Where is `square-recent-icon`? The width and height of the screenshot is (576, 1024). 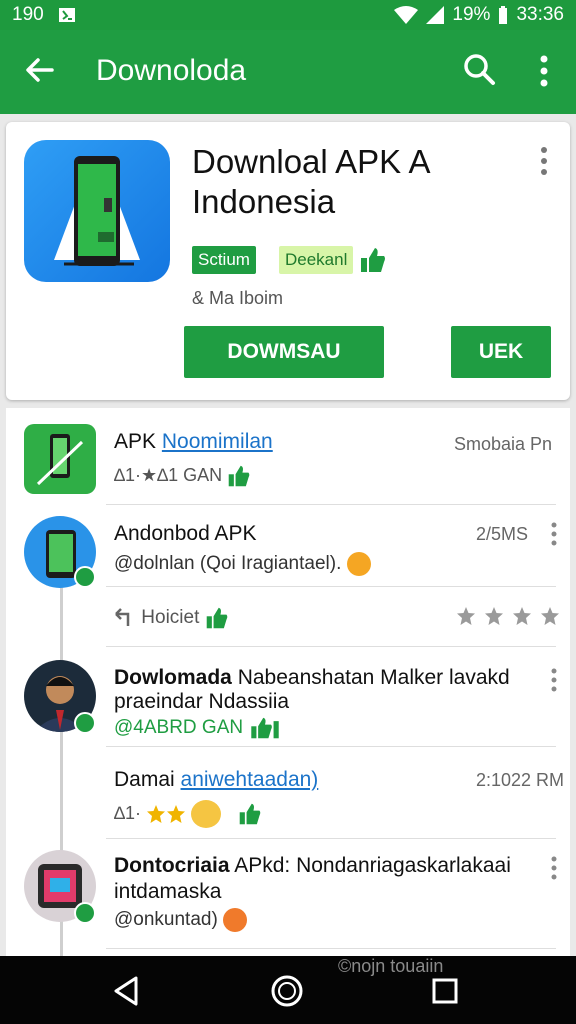
square-recent-icon is located at coordinates (445, 991).